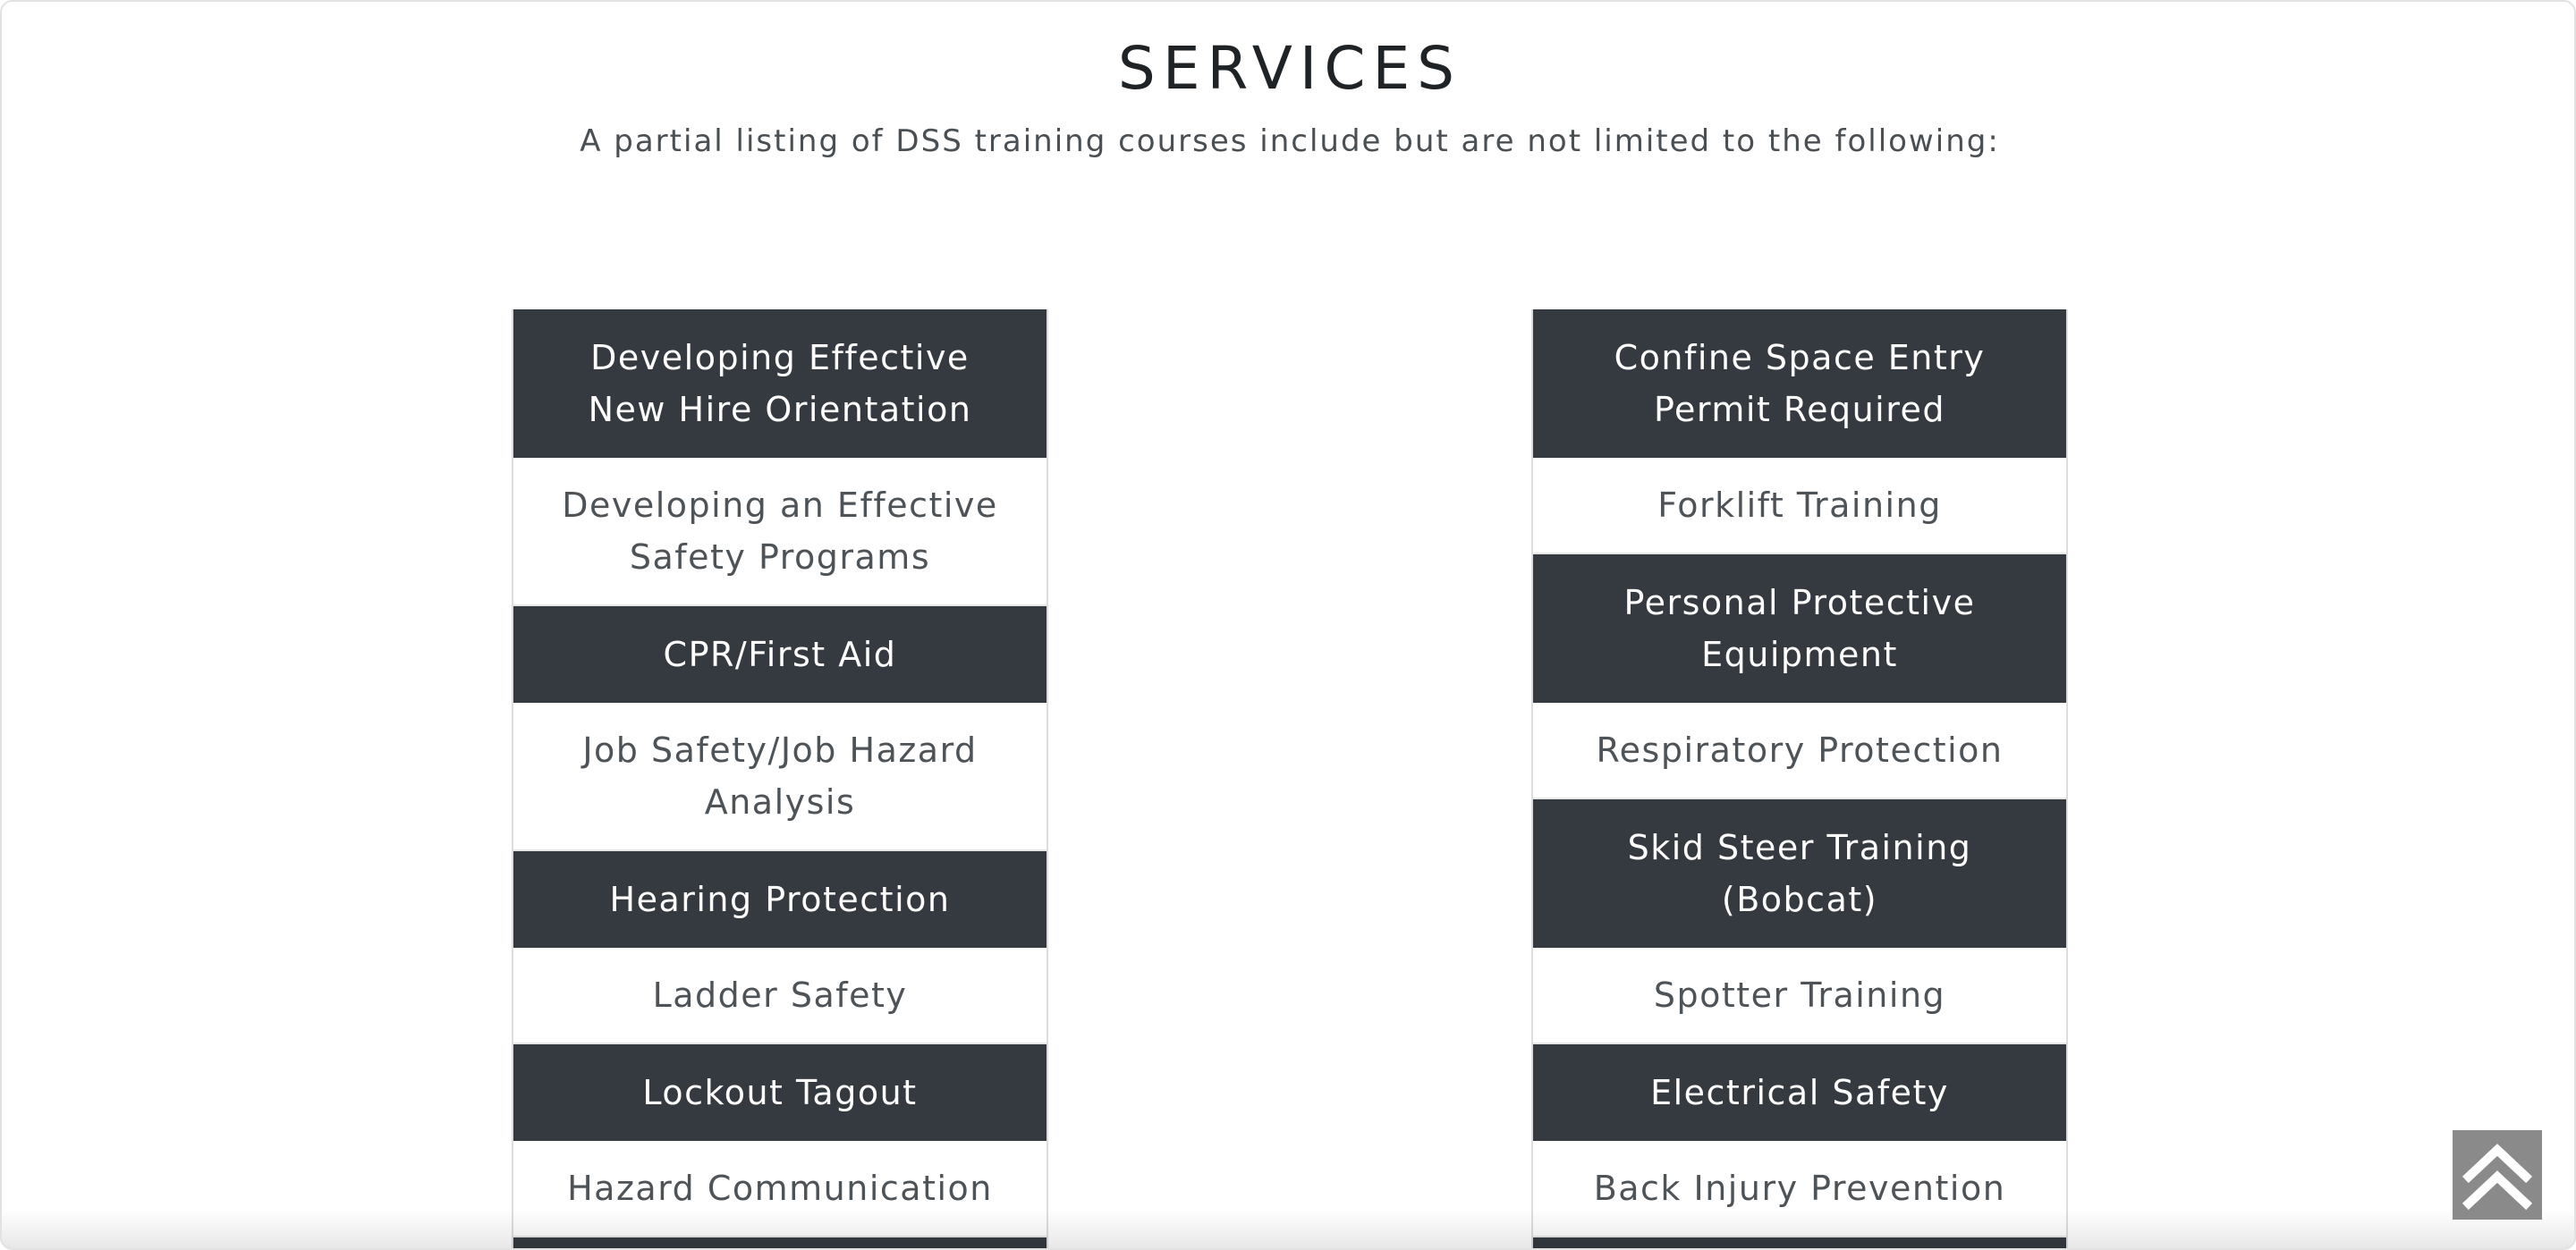  I want to click on list-item-label: Developing an Effective Safety Programs, so click(780, 531).